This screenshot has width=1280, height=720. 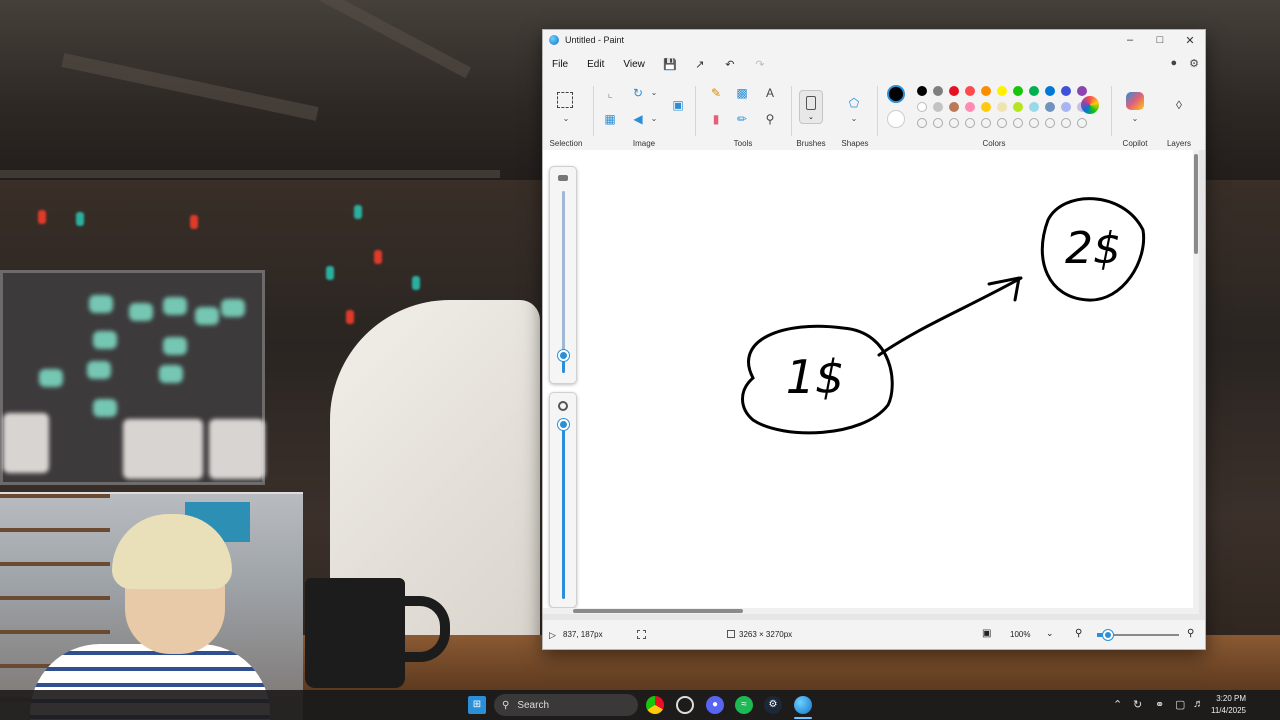 What do you see at coordinates (731, 634) in the screenshot?
I see `canvas-size-icon` at bounding box center [731, 634].